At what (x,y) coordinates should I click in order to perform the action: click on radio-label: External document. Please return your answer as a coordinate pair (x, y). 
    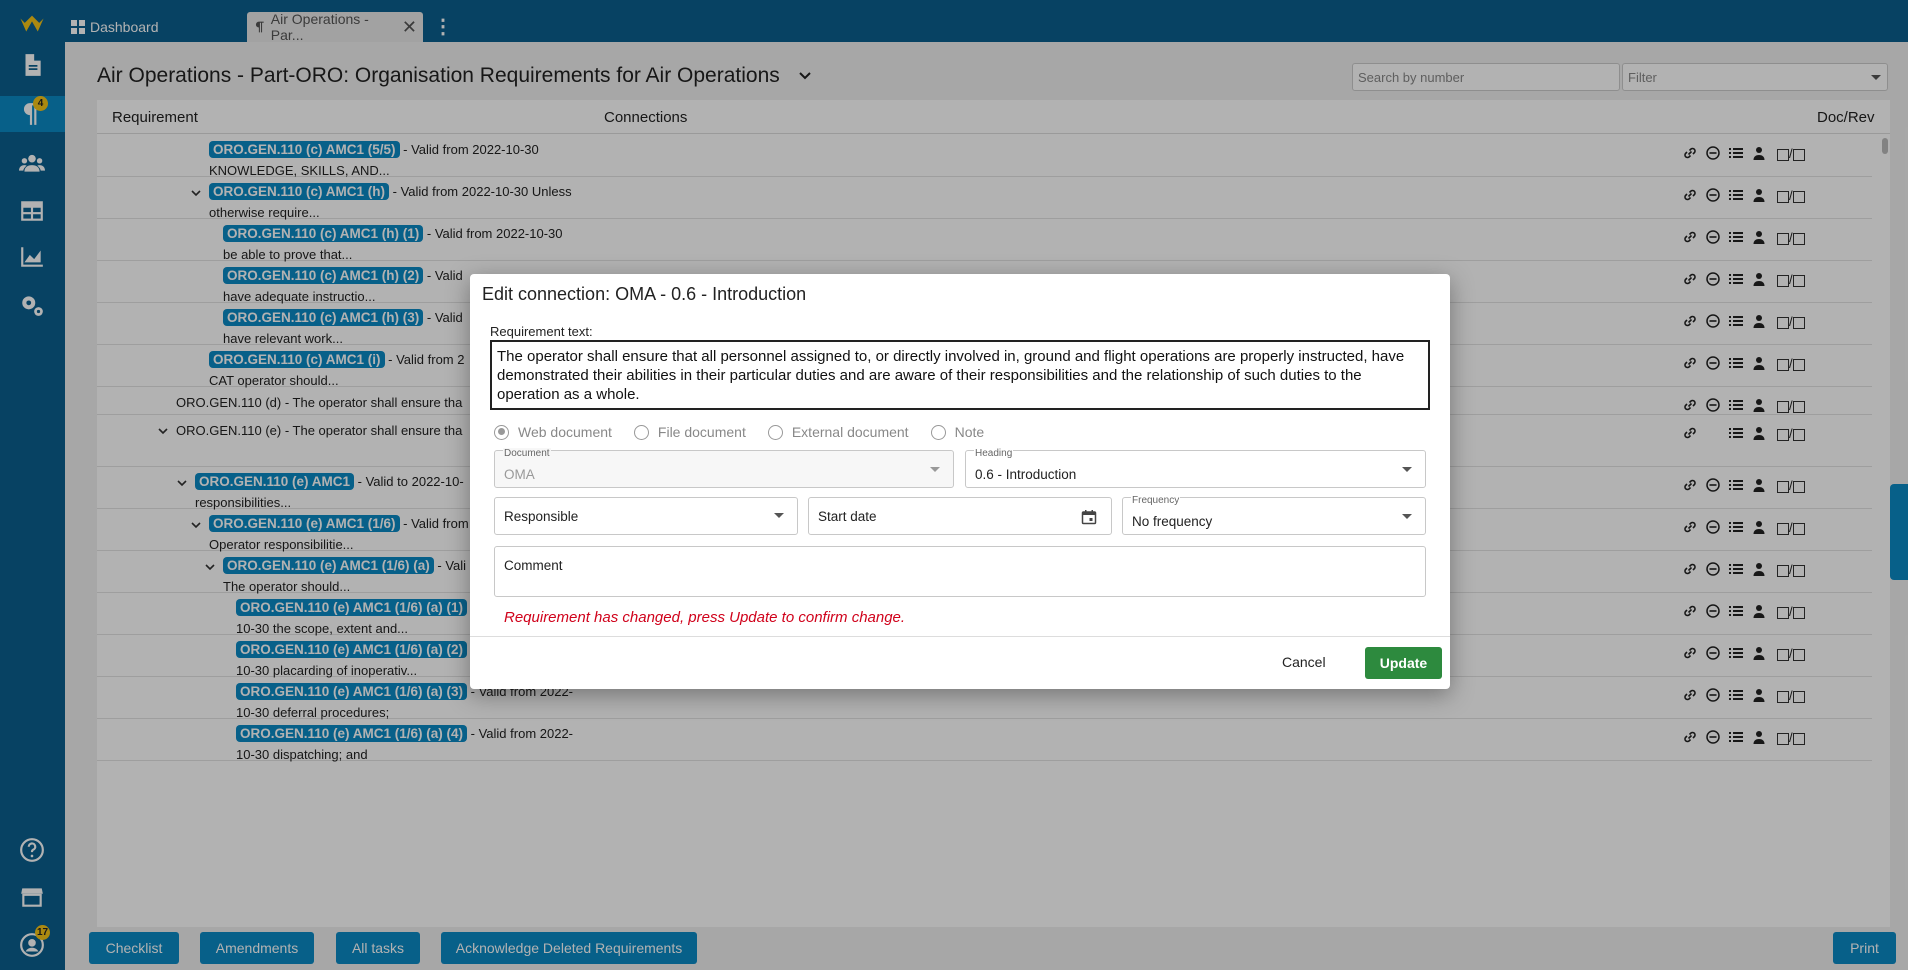
    Looking at the image, I should click on (850, 432).